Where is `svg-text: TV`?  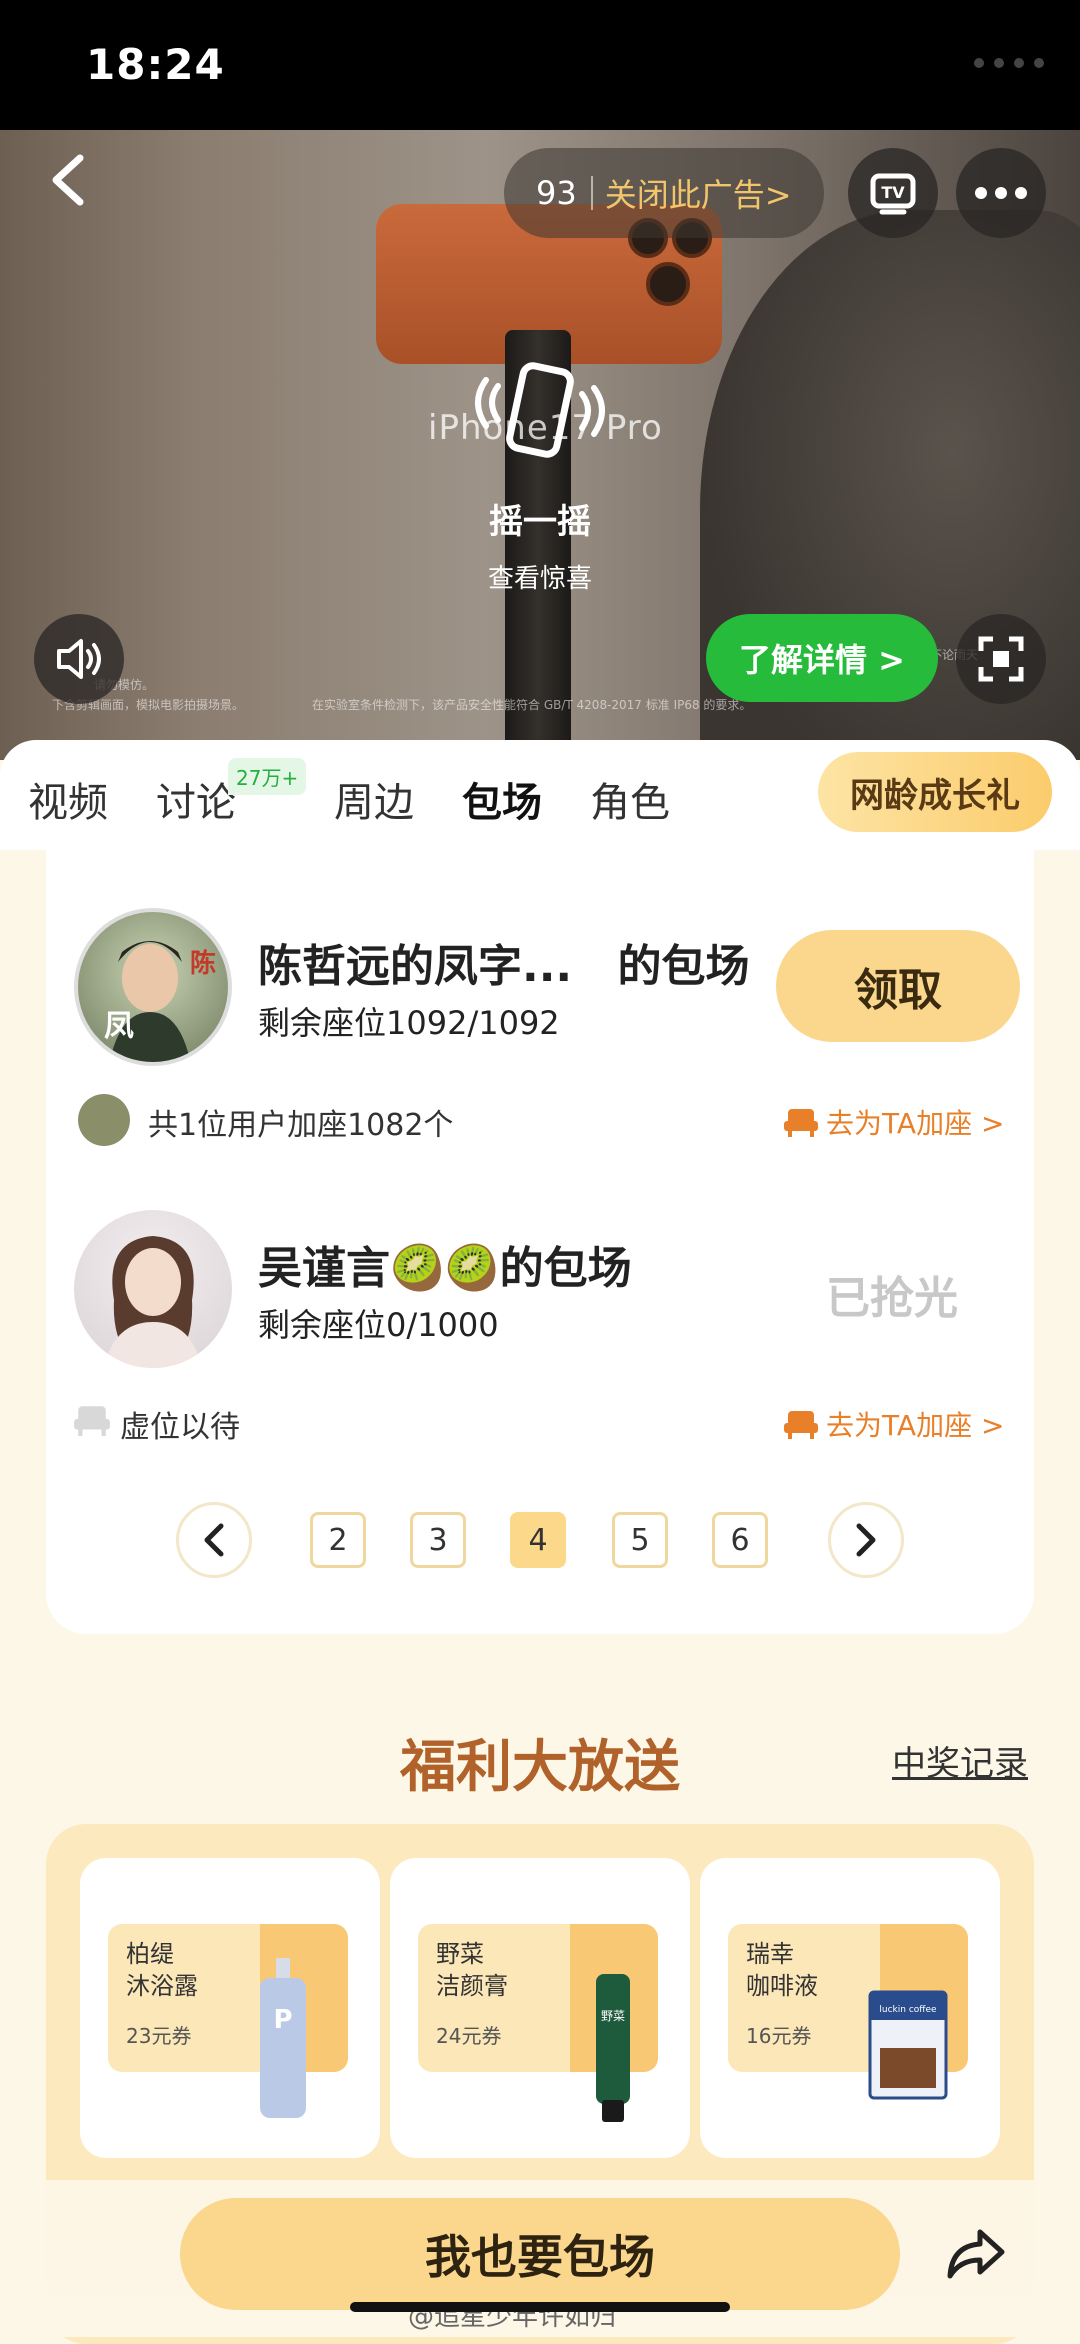
svg-text: TV is located at coordinates (893, 192).